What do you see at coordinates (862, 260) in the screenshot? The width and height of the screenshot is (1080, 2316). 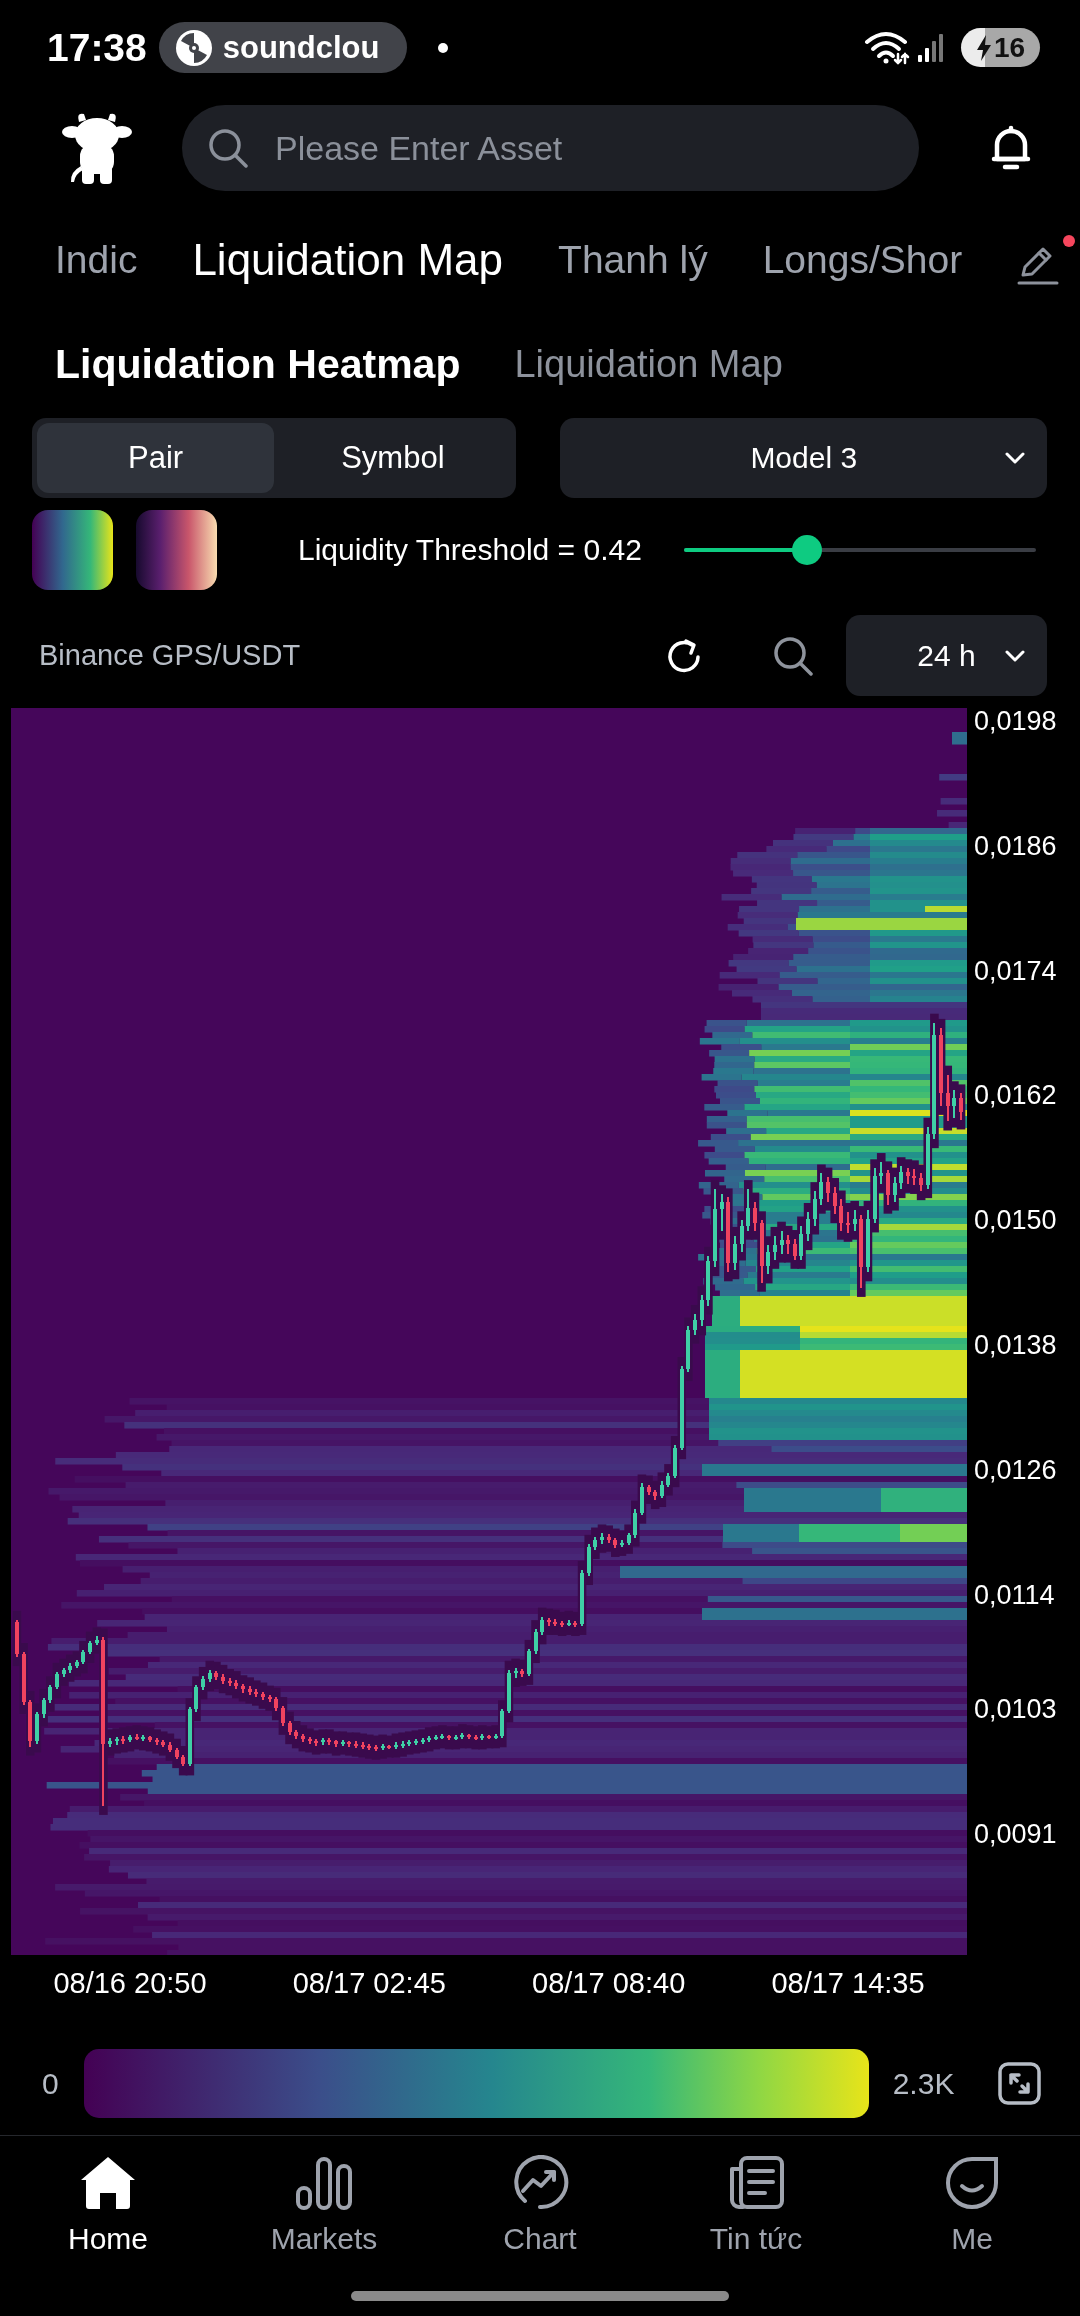 I see `page-tab: Longs/Shor` at bounding box center [862, 260].